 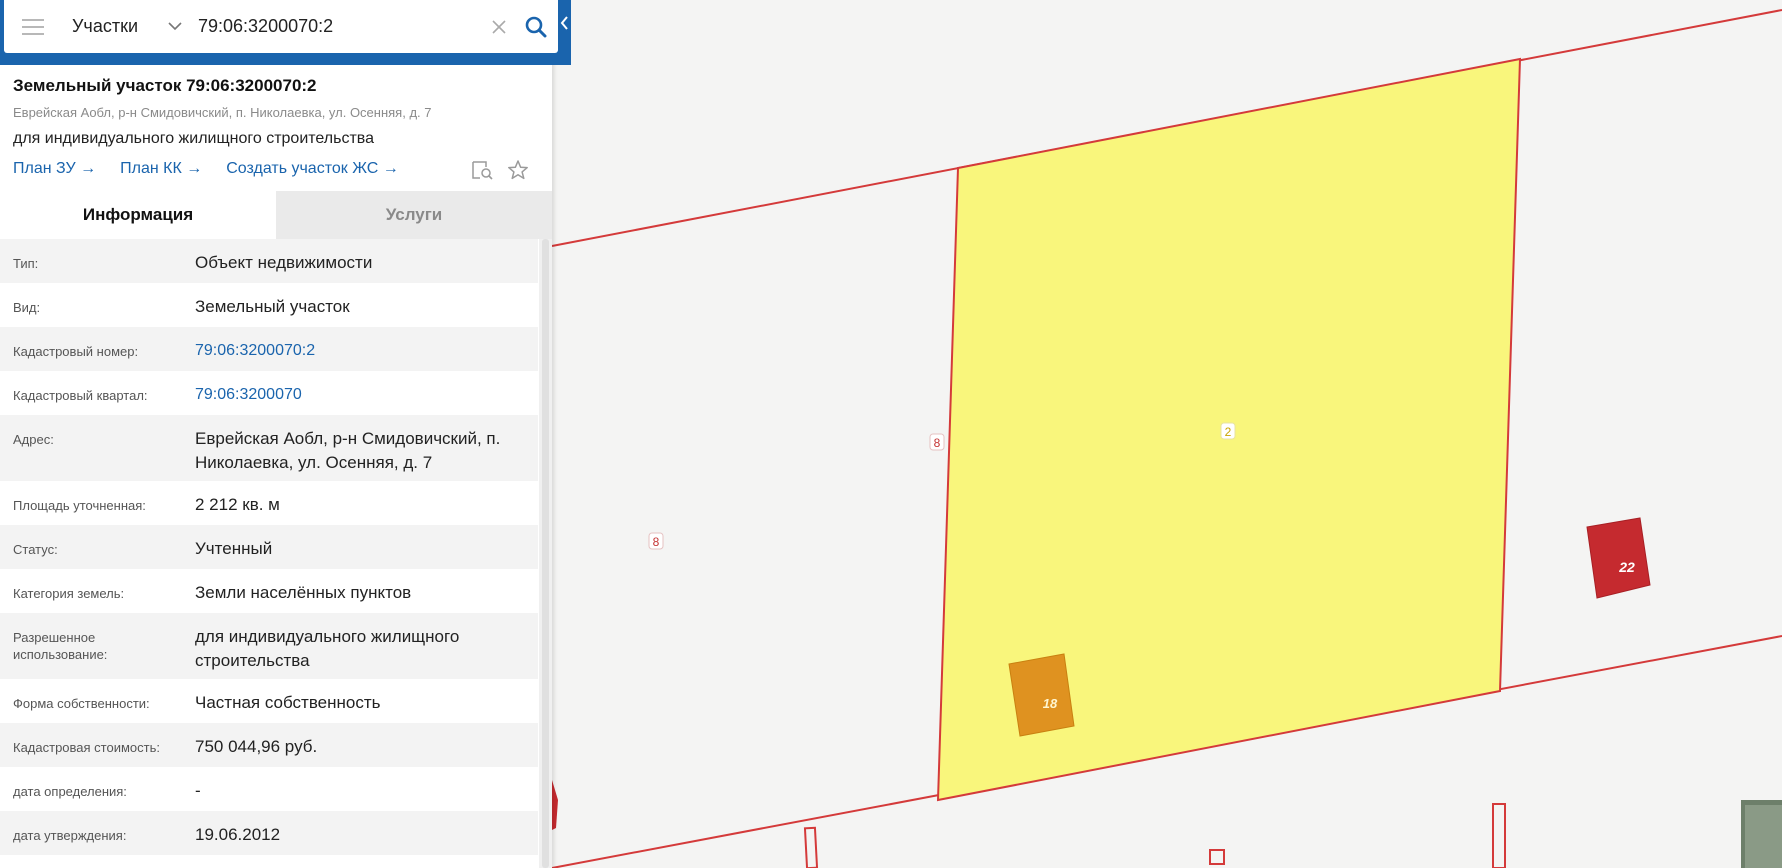 What do you see at coordinates (238, 834) in the screenshot?
I see `row-value: 19.06.2012` at bounding box center [238, 834].